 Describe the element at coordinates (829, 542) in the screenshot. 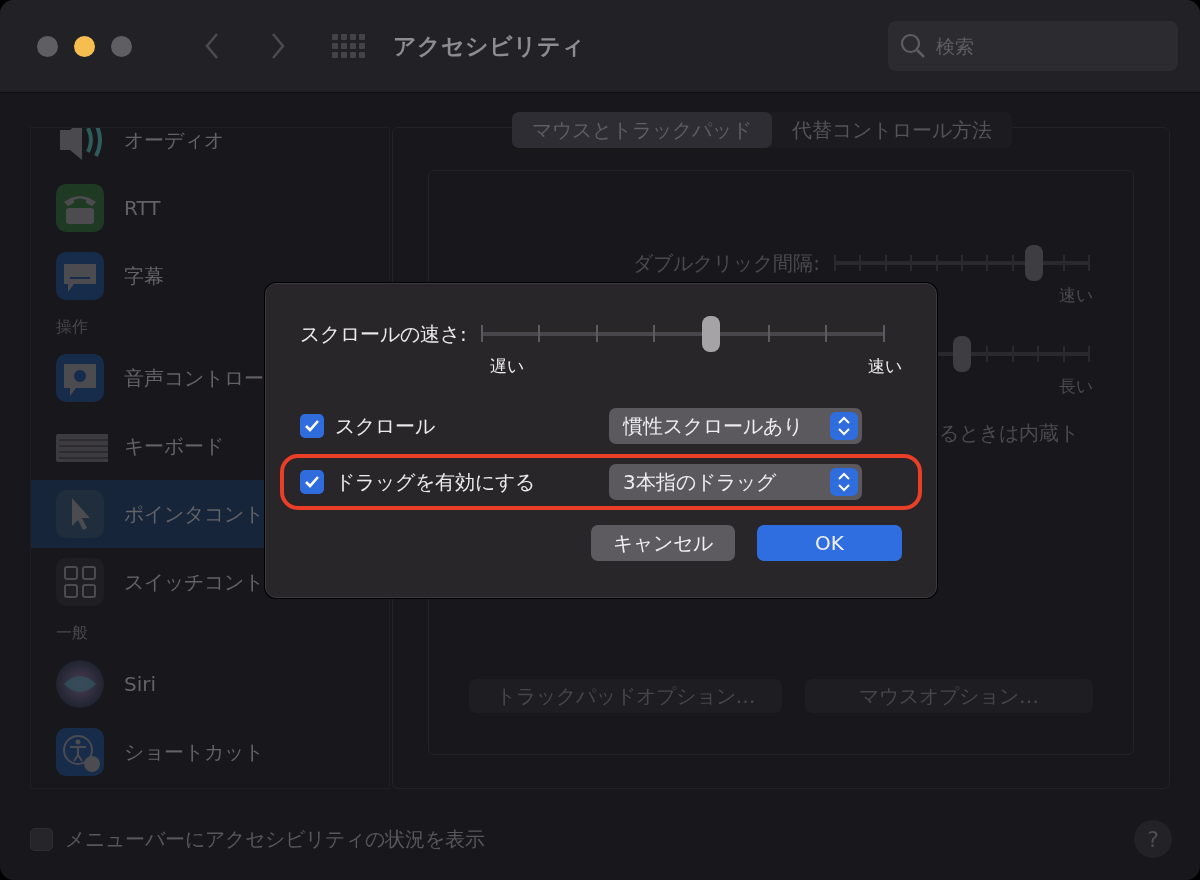

I see `ok-button: OK` at that location.